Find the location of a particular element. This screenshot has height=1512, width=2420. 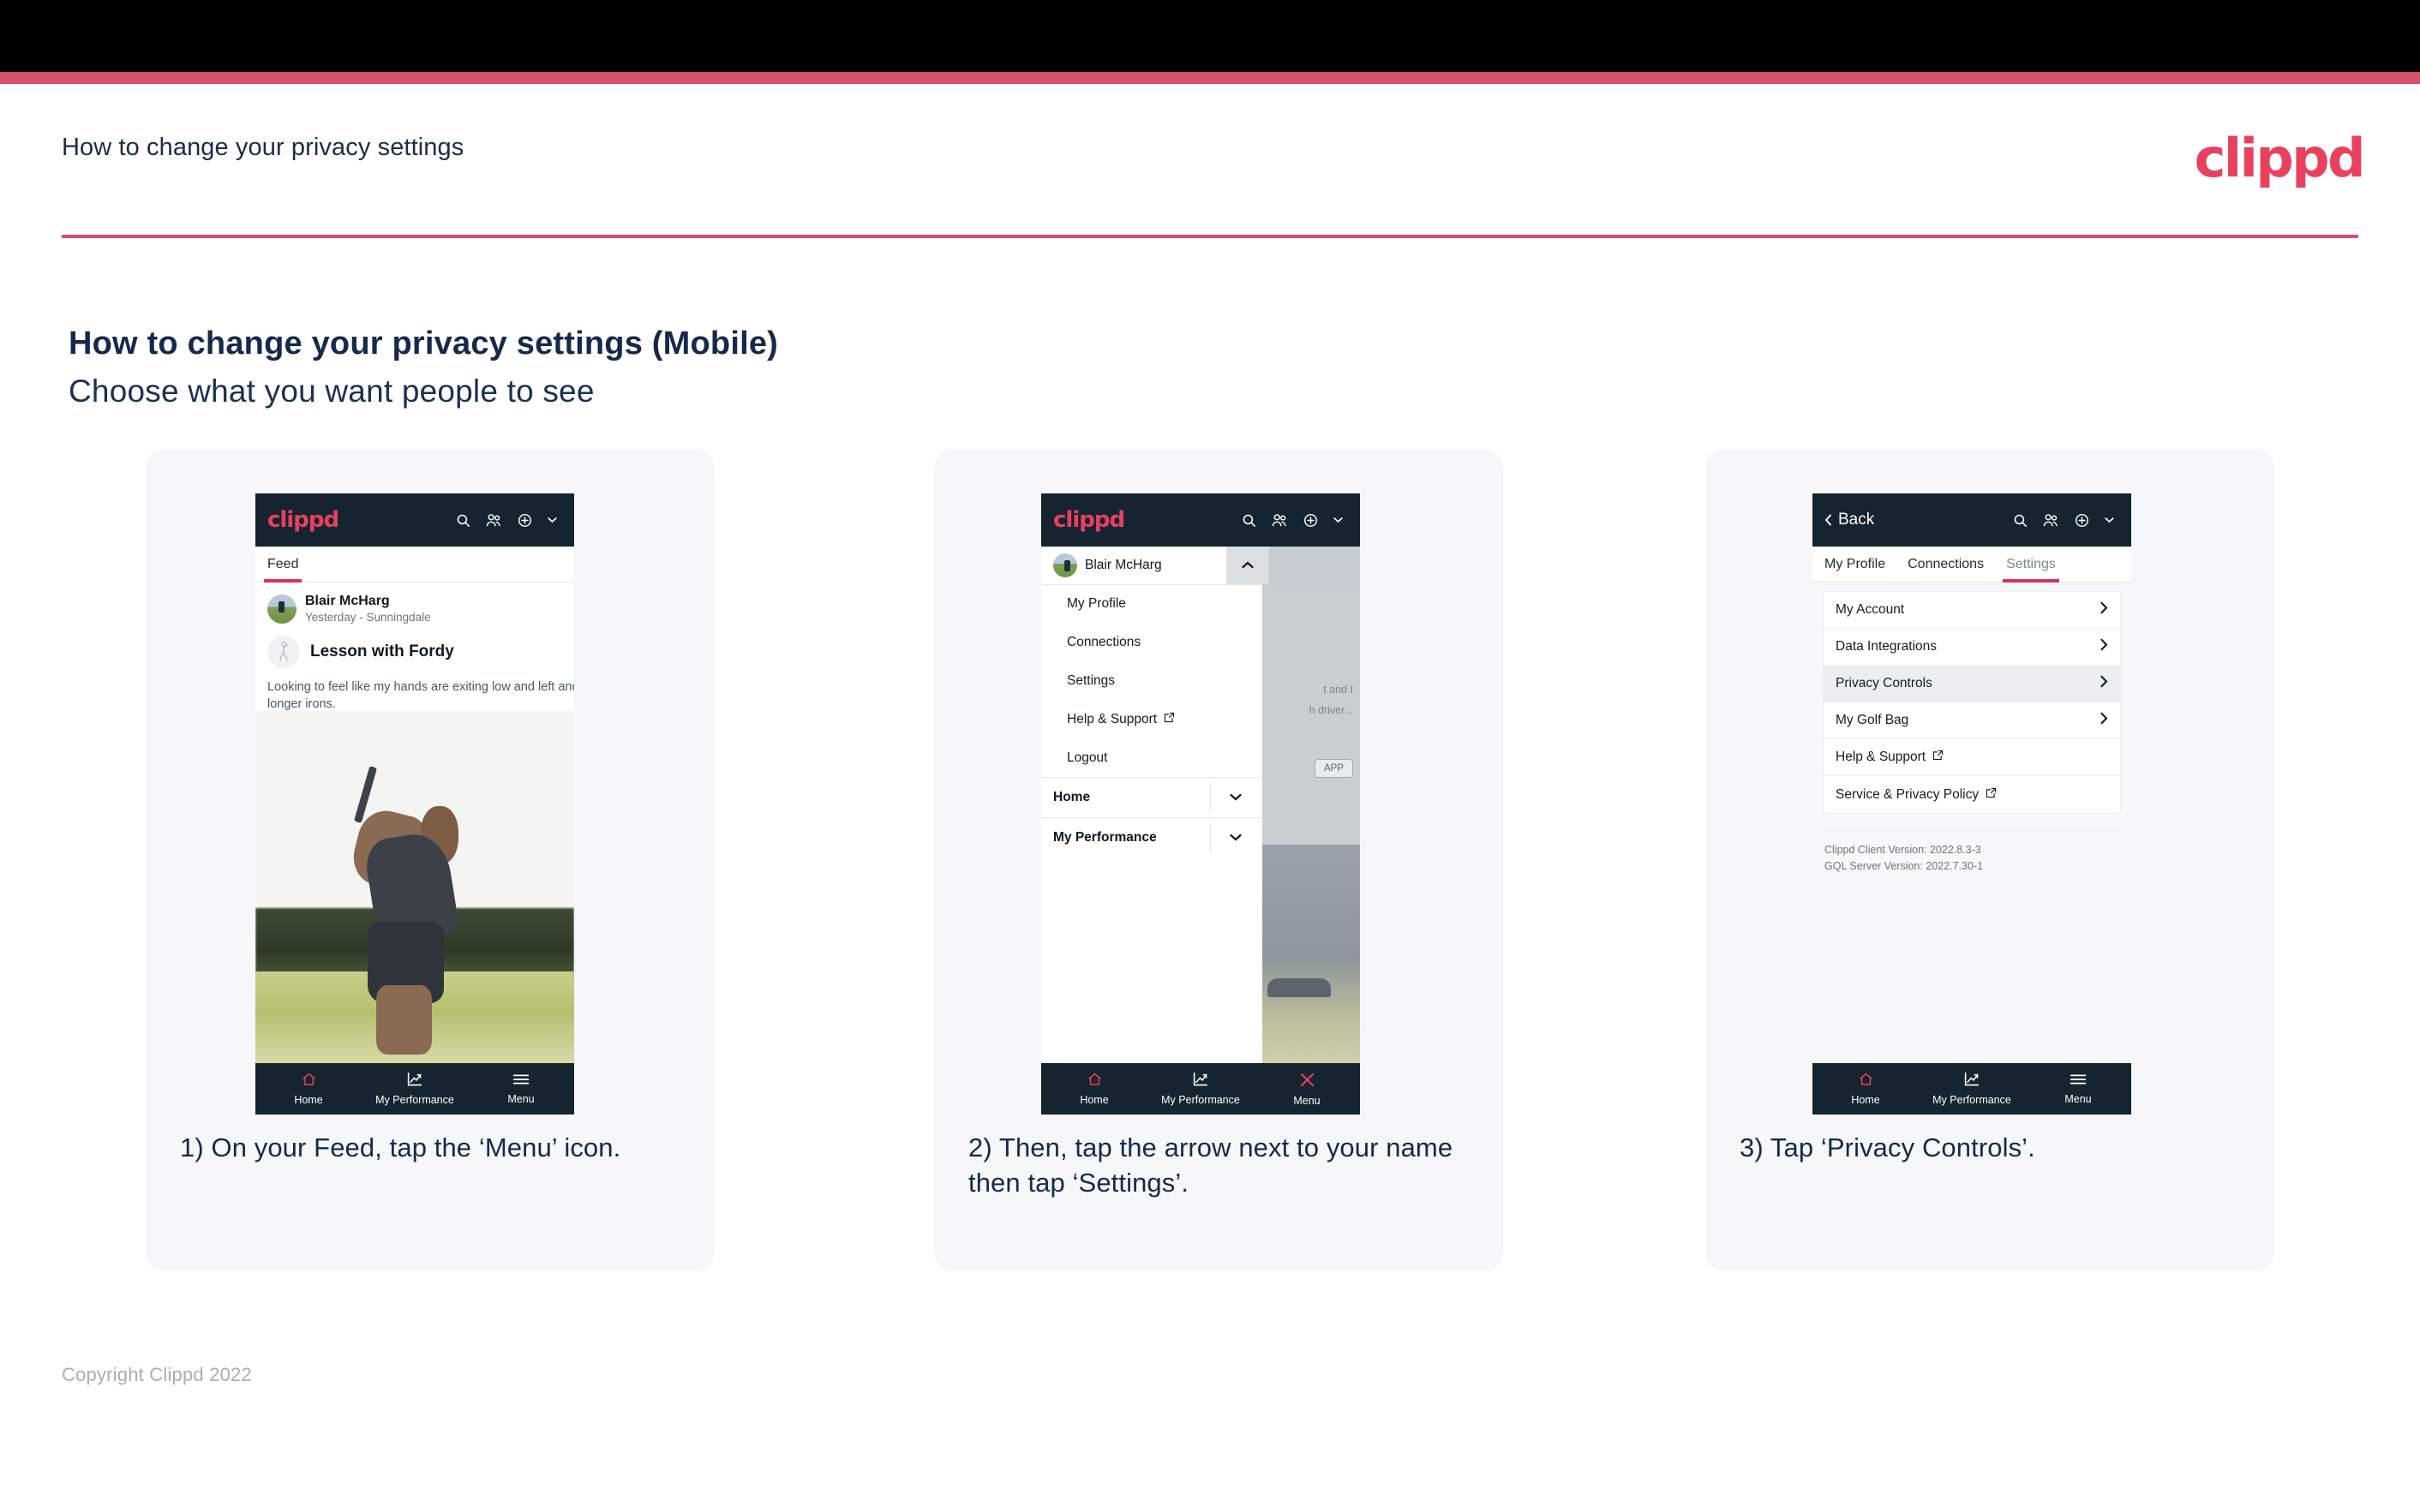

post-meta: Yesterday - Sunningdale is located at coordinates (368, 618).